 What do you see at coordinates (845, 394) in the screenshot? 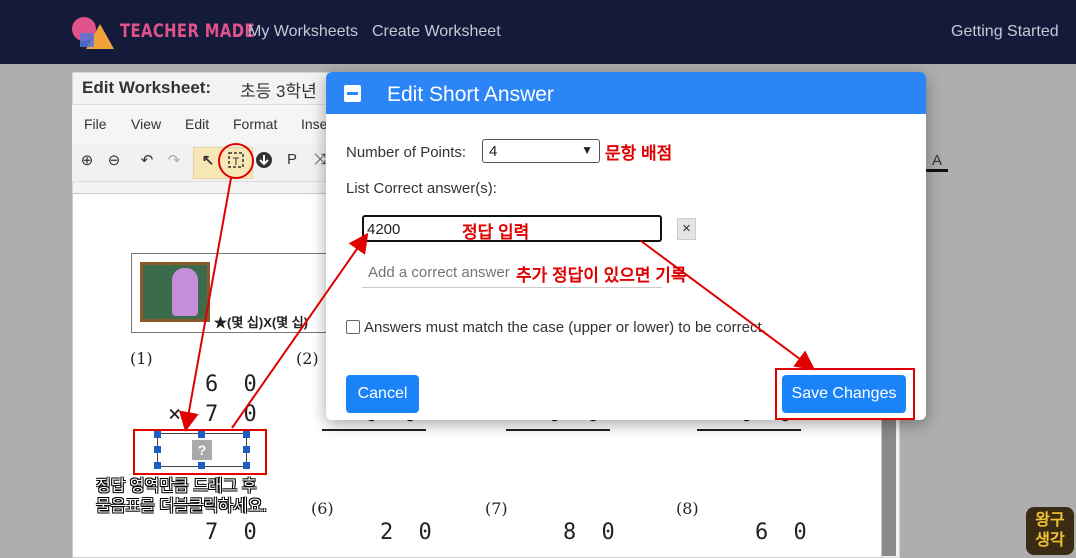
I see `save-button-highlight` at bounding box center [845, 394].